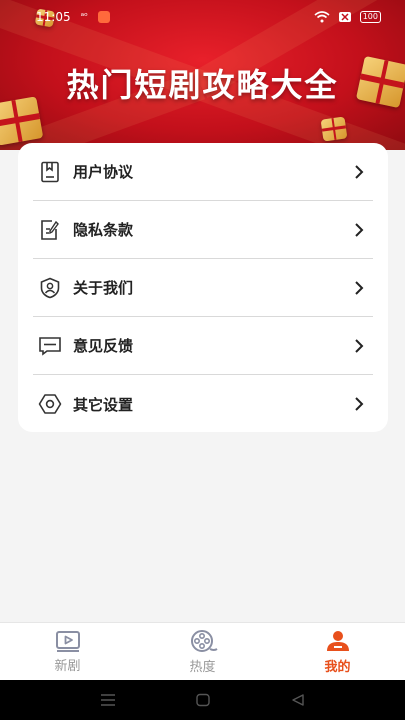 The image size is (405, 720). What do you see at coordinates (334, 129) in the screenshot?
I see `gift-box-icon` at bounding box center [334, 129].